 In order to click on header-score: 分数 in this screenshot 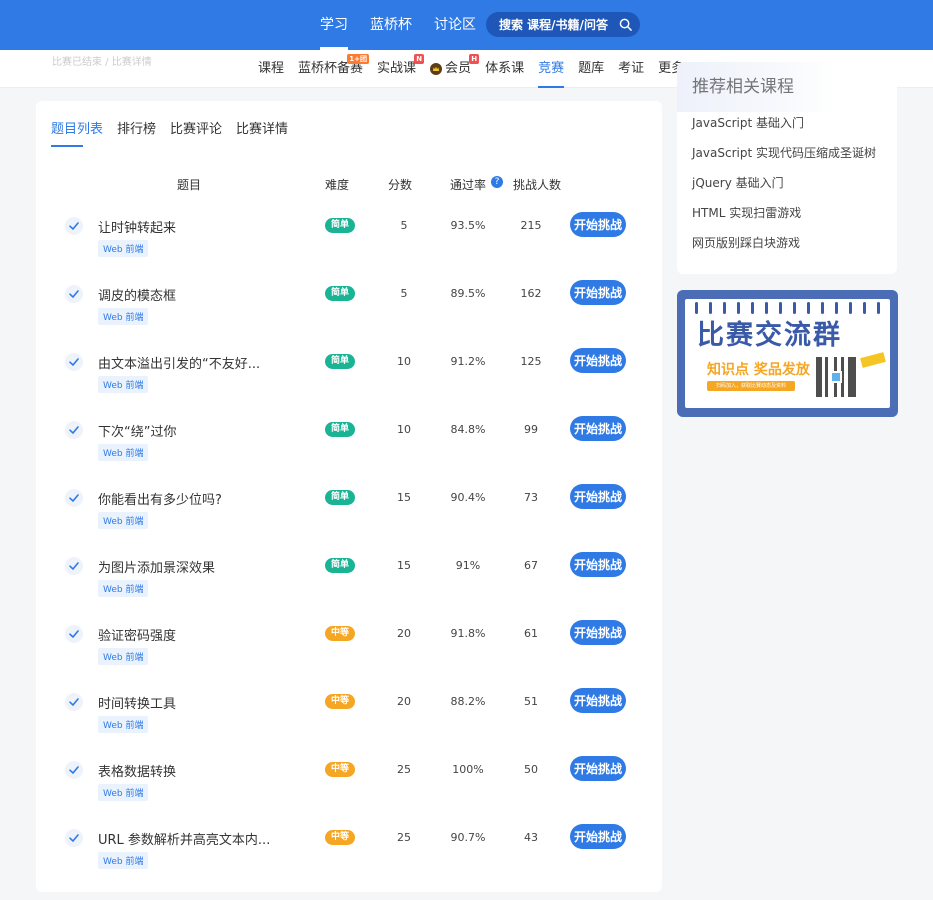, I will do `click(400, 185)`.